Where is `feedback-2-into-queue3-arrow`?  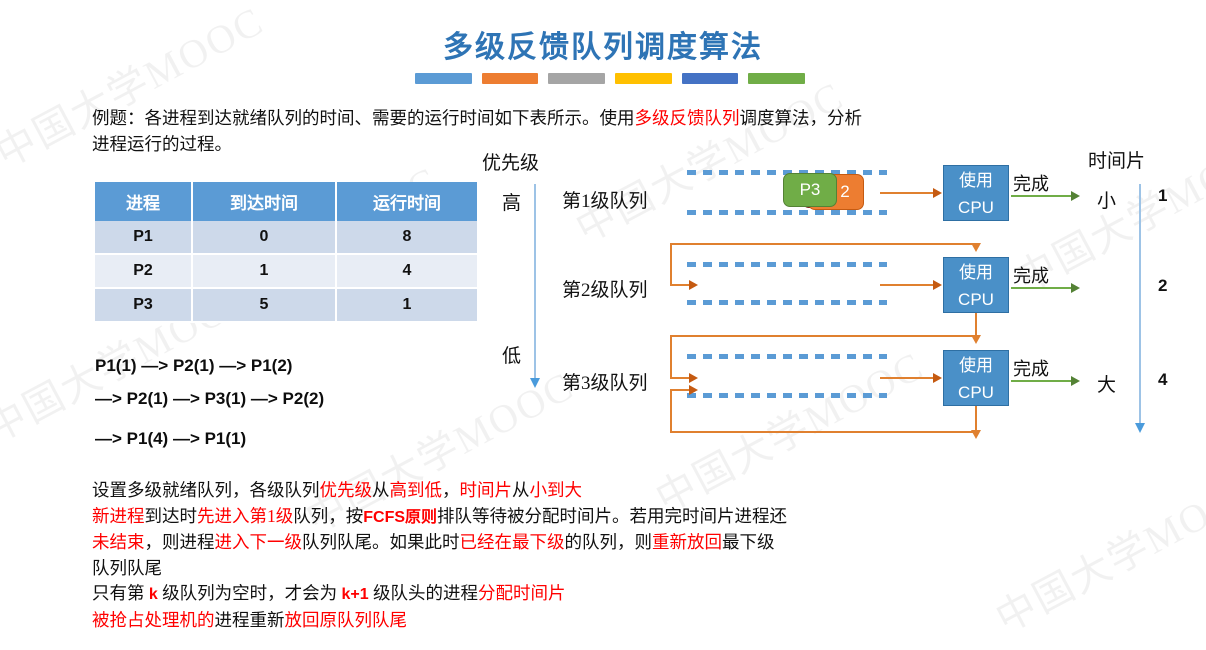
feedback-2-into-queue3-arrow is located at coordinates (693, 378).